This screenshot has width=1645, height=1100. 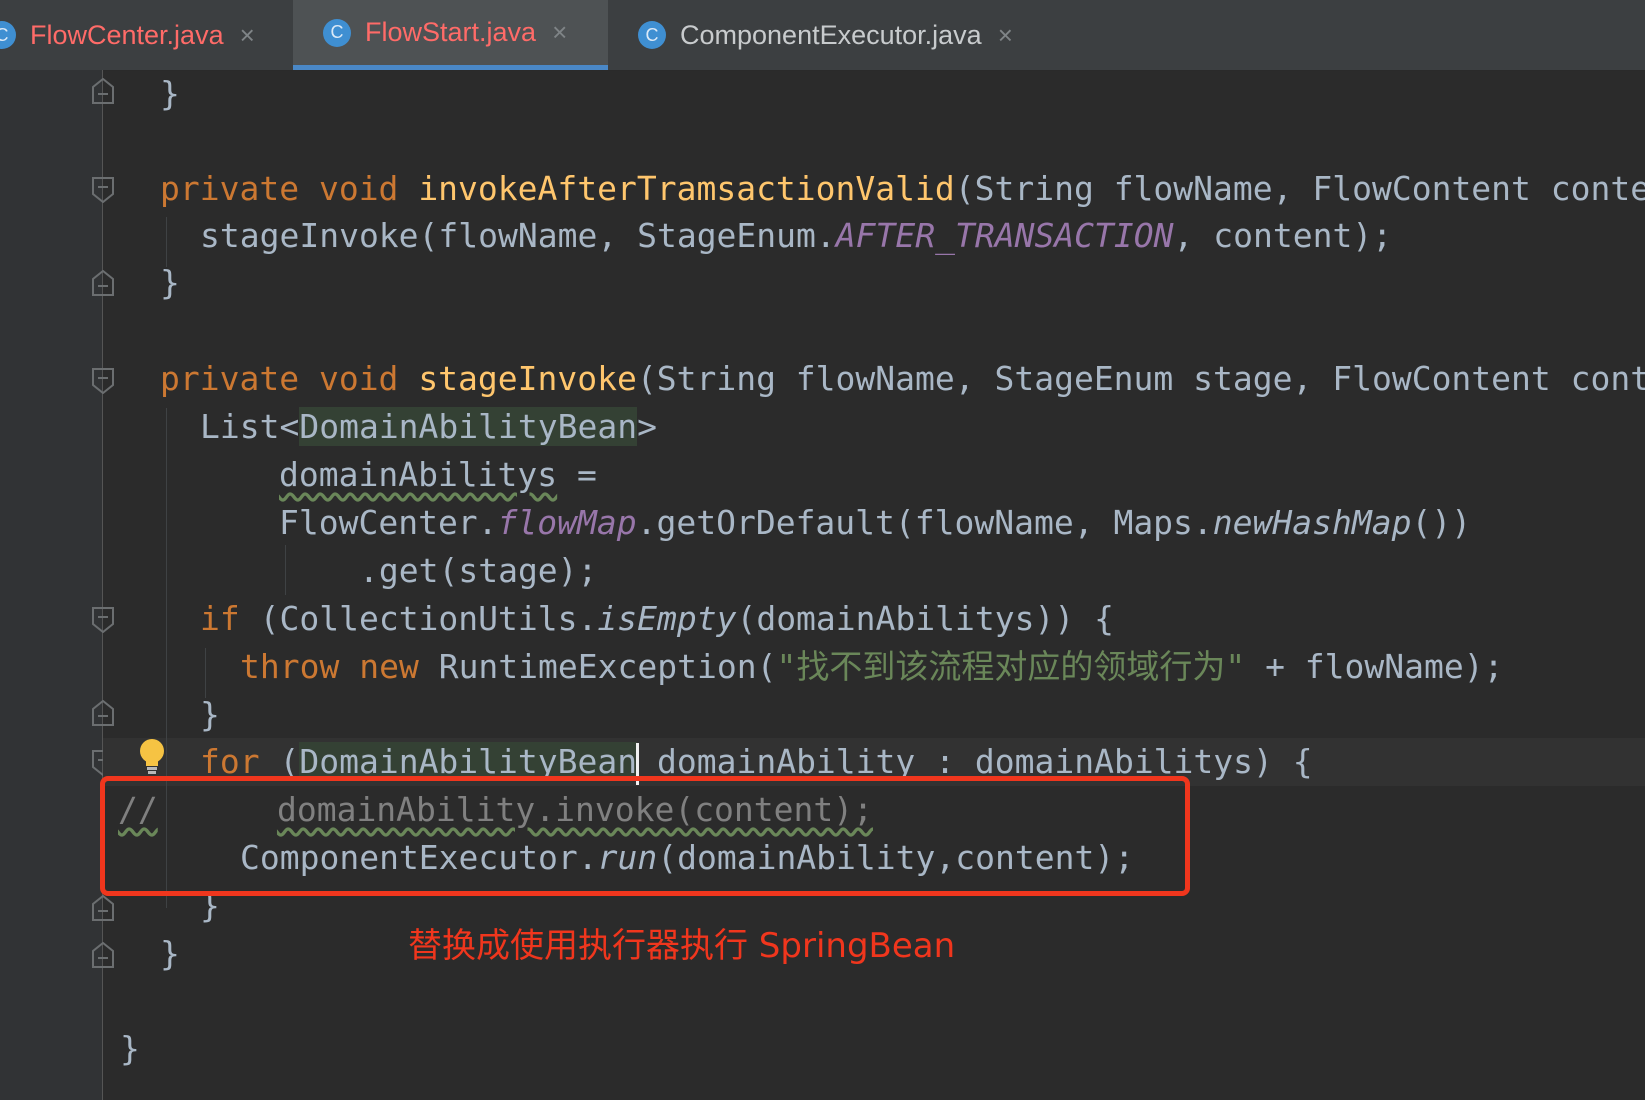 I want to click on tab-flowstart: C FlowStart.java ×, so click(x=450, y=35).